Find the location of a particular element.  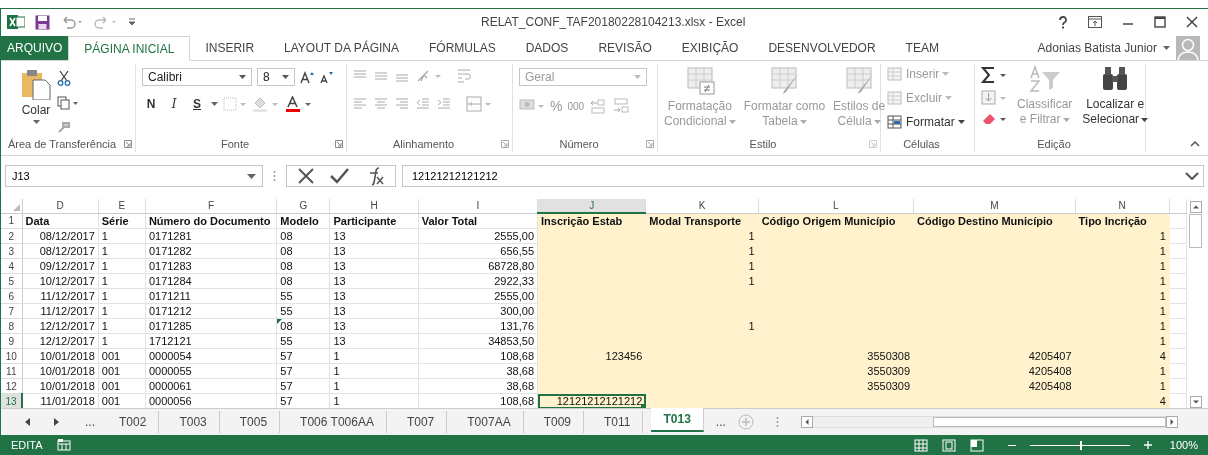

ribbon-tab: DADOS is located at coordinates (547, 48).